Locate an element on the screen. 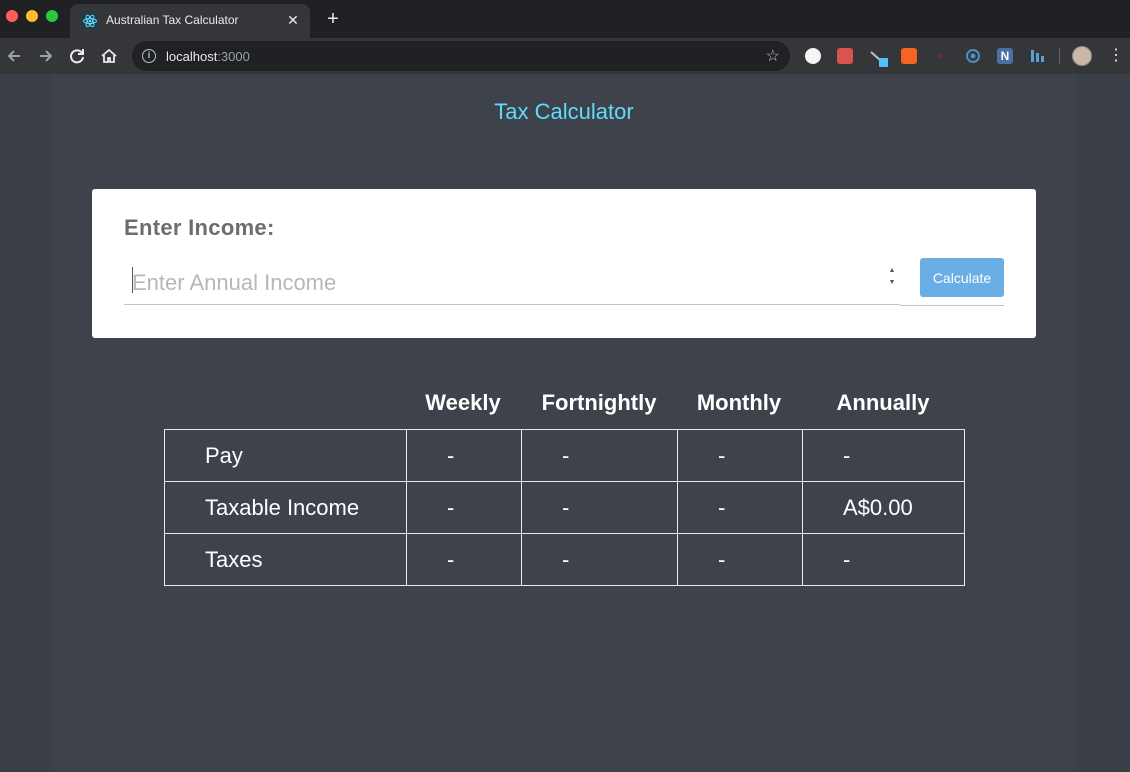 The image size is (1130, 772). extension-compass-icon is located at coordinates (813, 56).